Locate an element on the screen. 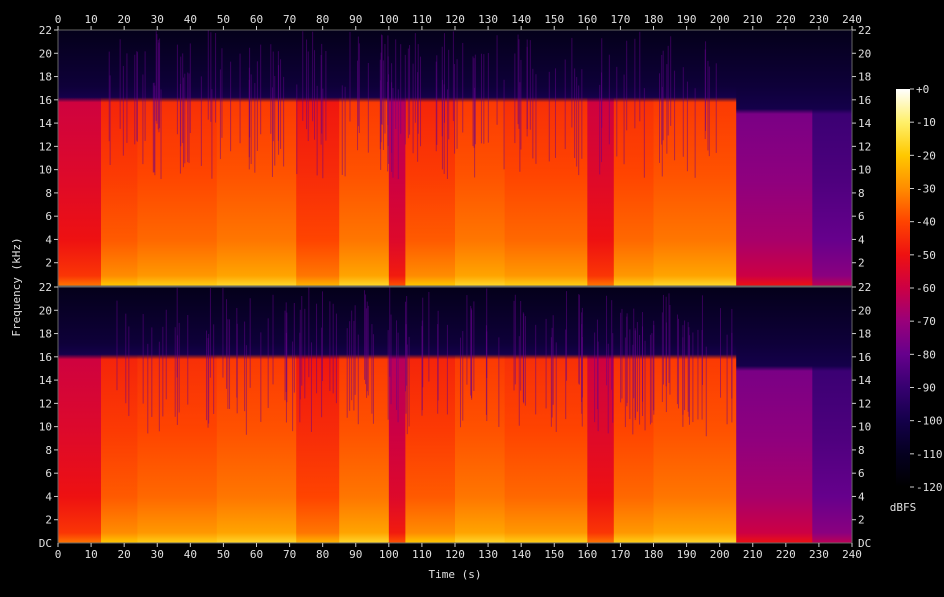  x-tick-label-bottom: 180 is located at coordinates (654, 554).